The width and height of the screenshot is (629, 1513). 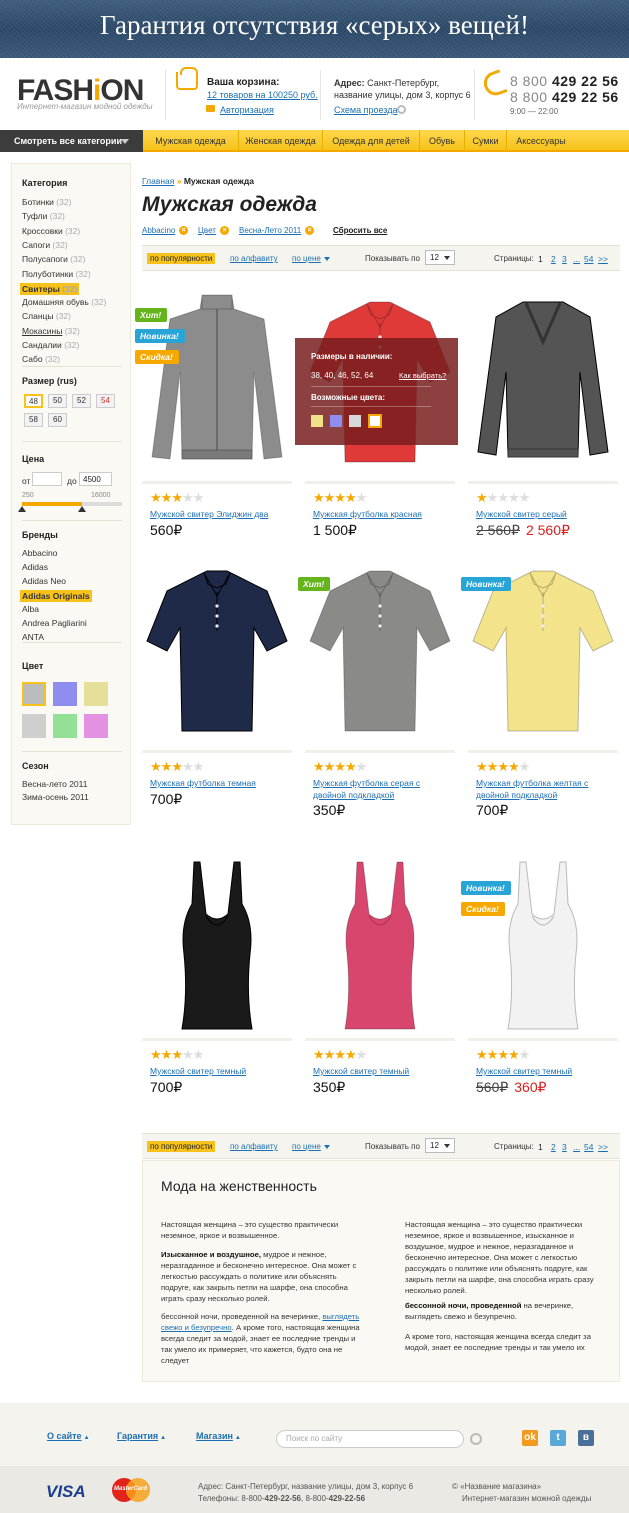 What do you see at coordinates (50, 288) in the screenshot?
I see `category-item: Свитеры (32)` at bounding box center [50, 288].